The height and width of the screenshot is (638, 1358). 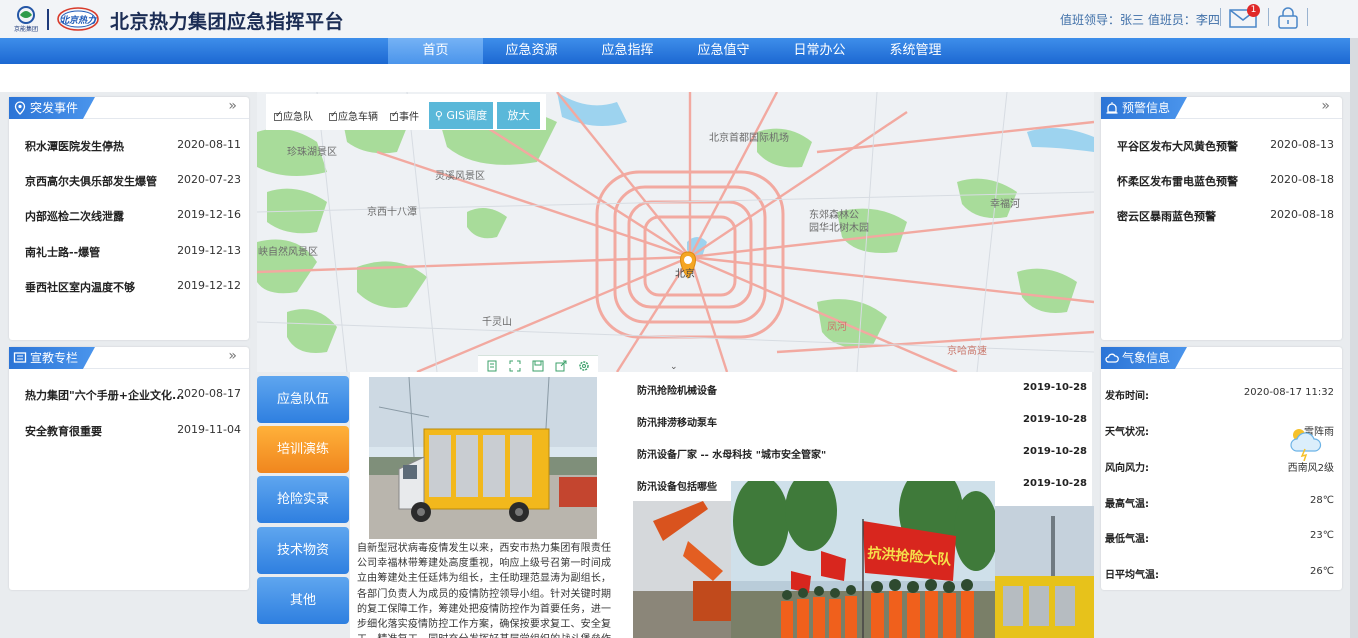 I want to click on item-title: 内部巡检二次线泄露, so click(x=74, y=216).